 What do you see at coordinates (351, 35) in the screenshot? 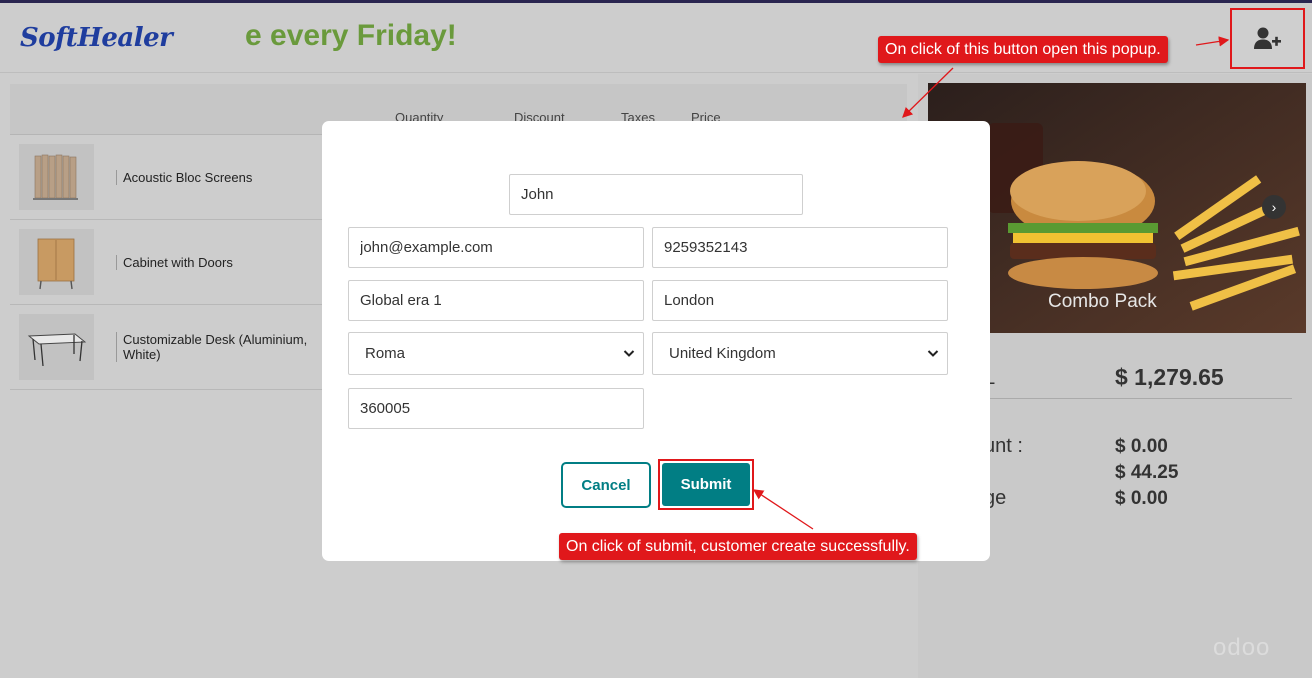
I see `promo-marquee-text: e every Friday!` at bounding box center [351, 35].